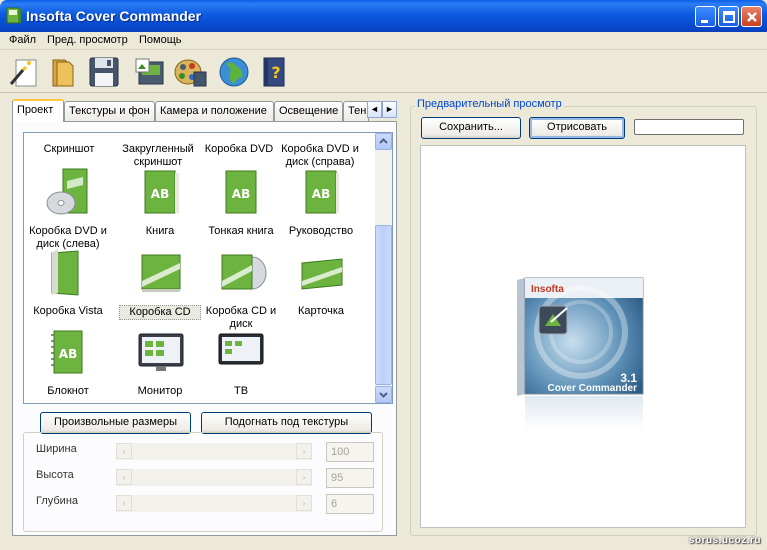 This screenshot has height=550, width=767. I want to click on thin-book-icon: AB, so click(241, 192).